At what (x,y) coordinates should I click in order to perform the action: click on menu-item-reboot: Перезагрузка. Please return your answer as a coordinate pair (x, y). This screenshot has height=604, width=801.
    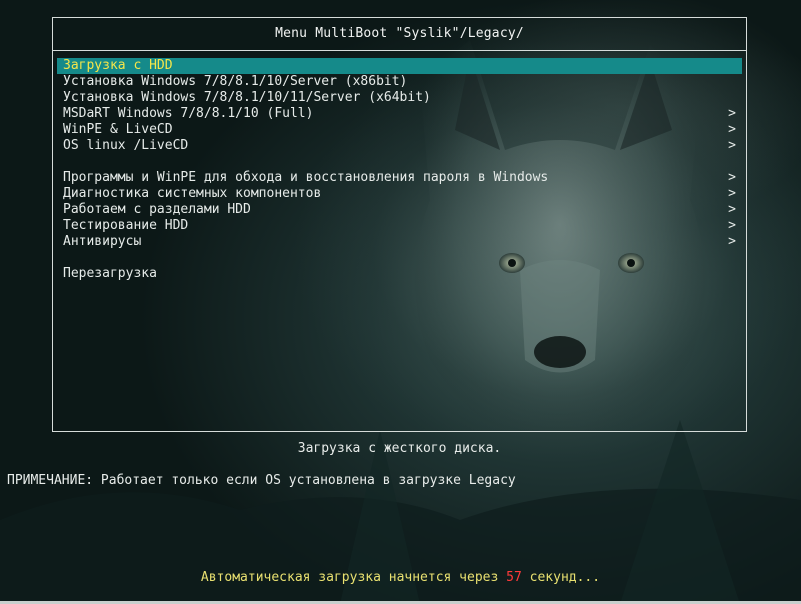
    Looking at the image, I should click on (399, 274).